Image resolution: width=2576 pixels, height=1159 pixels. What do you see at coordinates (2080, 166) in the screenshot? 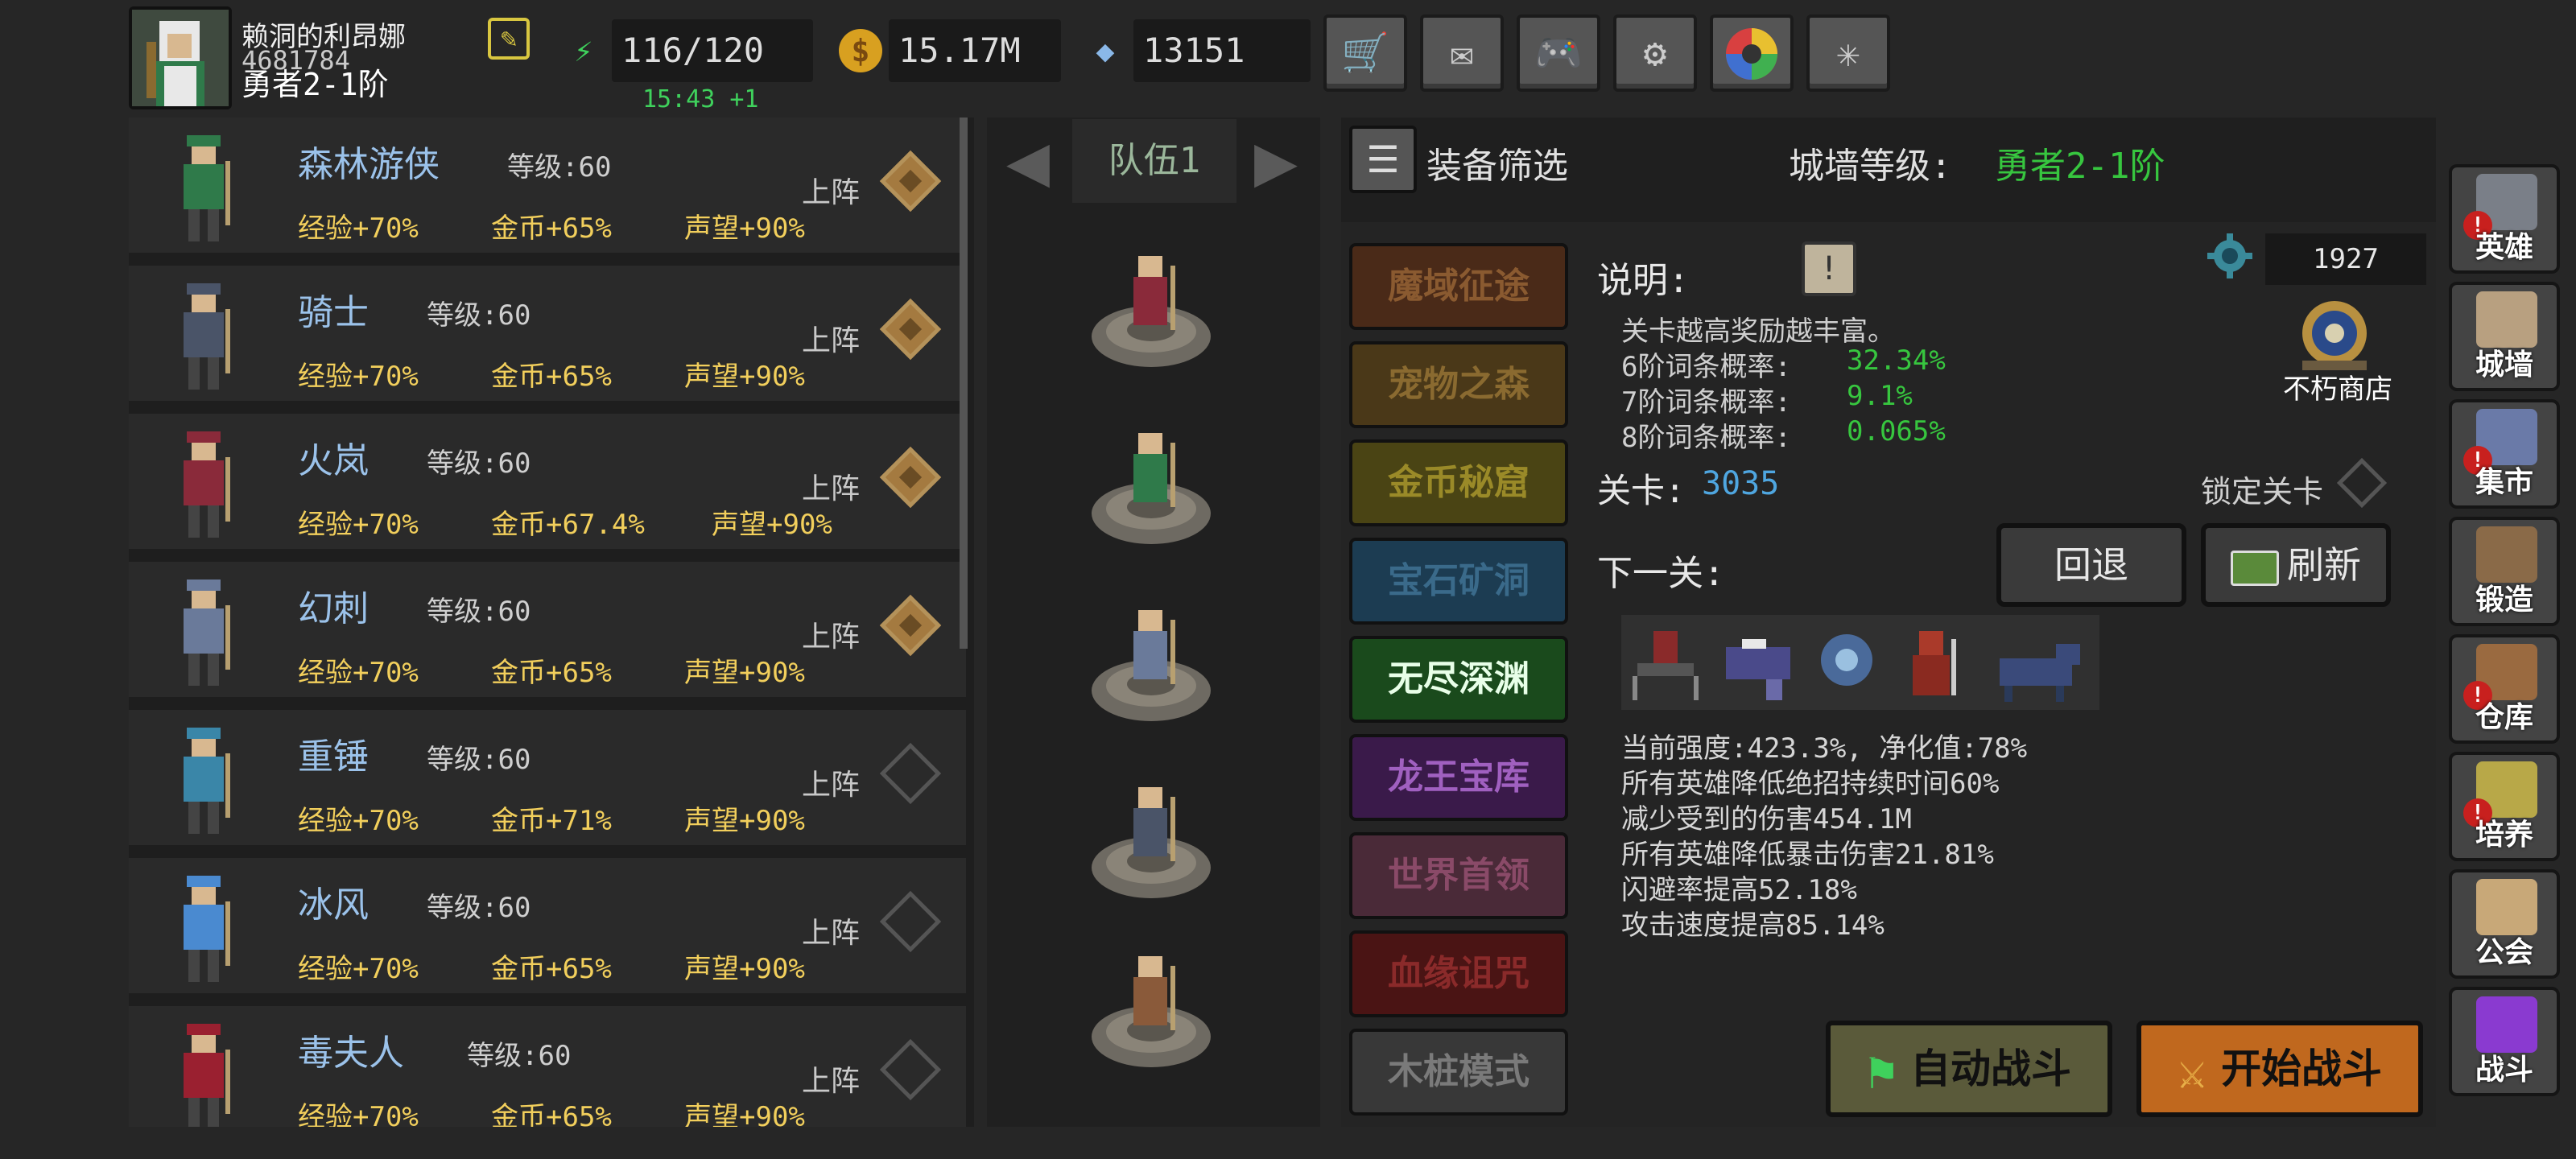
I see `wall-level-value: 勇者2-1阶` at bounding box center [2080, 166].